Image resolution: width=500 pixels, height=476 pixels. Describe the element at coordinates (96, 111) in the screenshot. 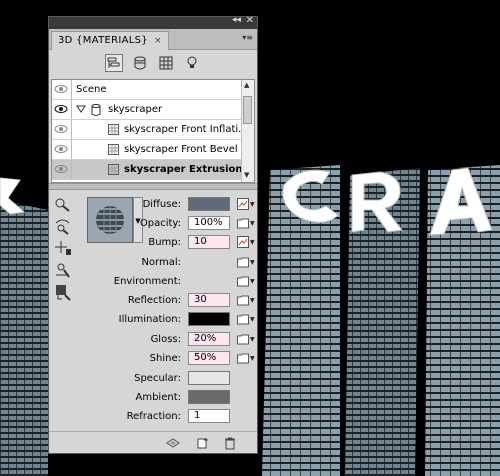

I see `mesh-icon` at that location.